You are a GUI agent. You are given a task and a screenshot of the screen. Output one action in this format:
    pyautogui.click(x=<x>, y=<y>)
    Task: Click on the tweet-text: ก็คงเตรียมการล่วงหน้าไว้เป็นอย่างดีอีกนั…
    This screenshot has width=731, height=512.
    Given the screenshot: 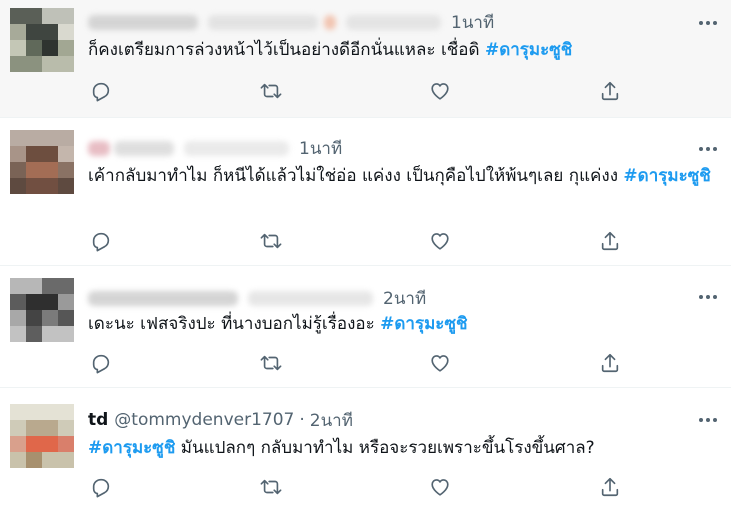 What is the action you would take?
    pyautogui.click(x=400, y=50)
    